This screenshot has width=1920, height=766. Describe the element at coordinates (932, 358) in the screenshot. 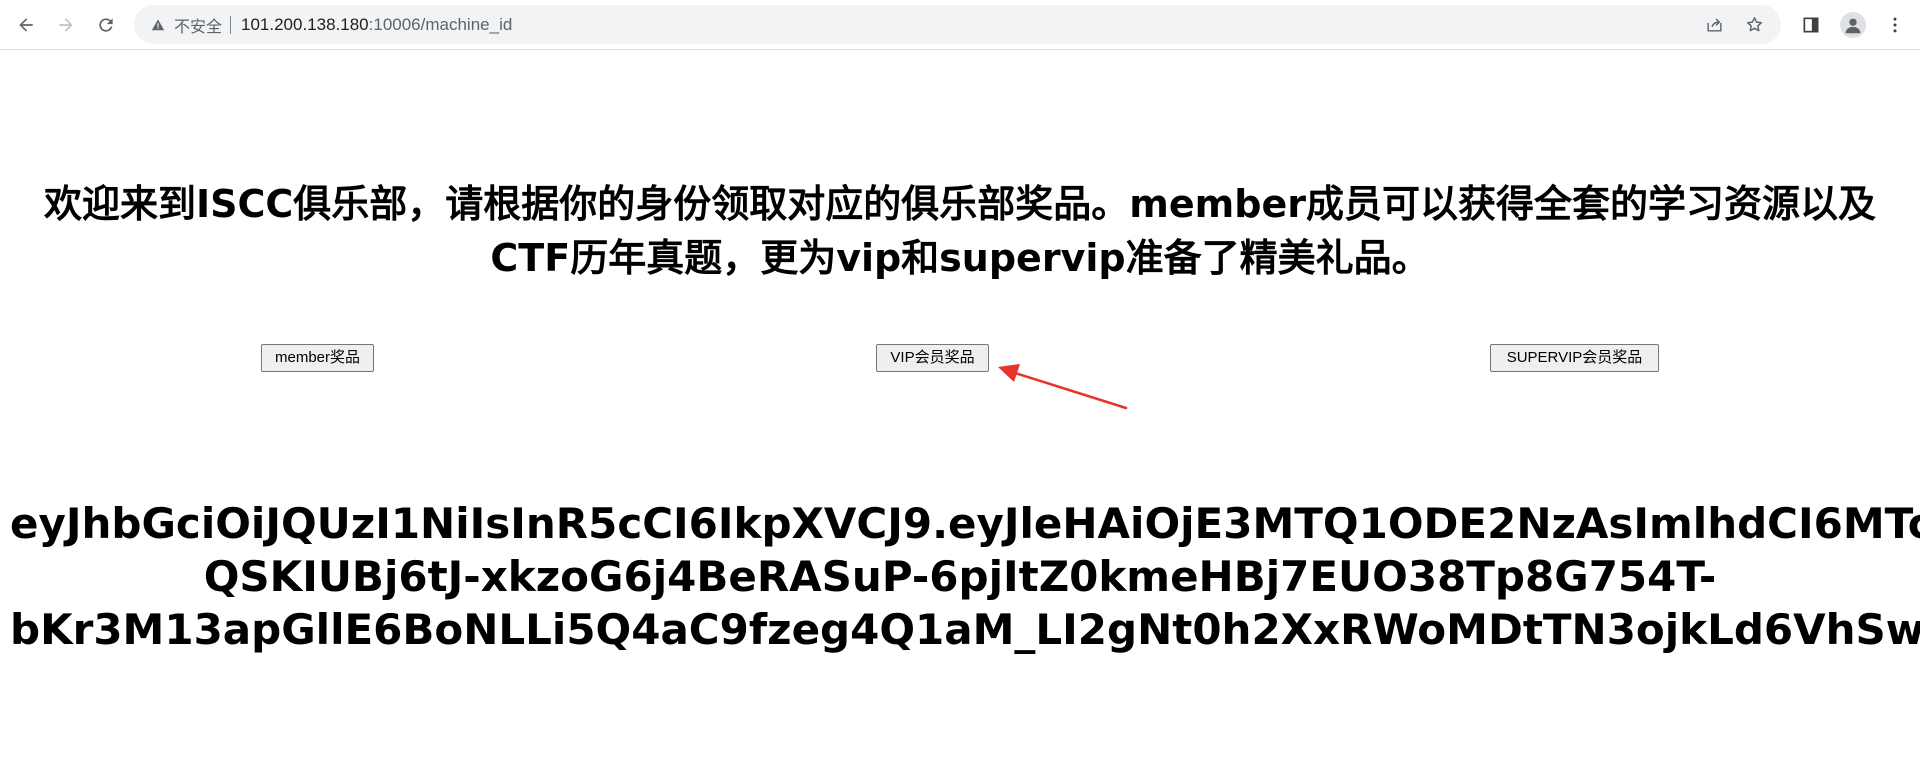

I see `vip-prize-button: VIP会员奖品` at that location.